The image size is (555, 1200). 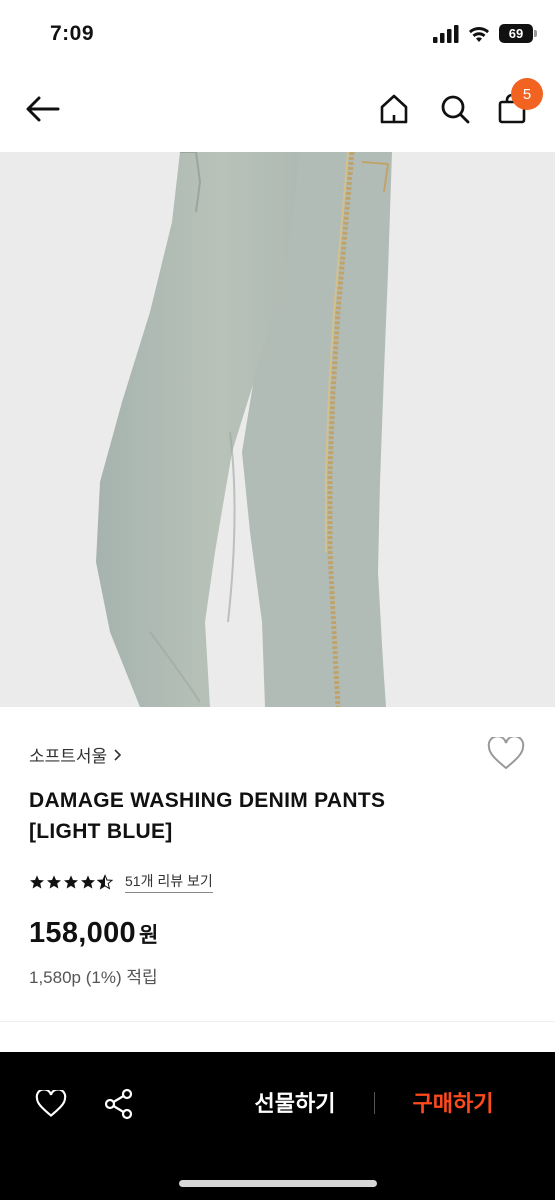 I want to click on product-title-line1: DAMAGE WASHING DENIM PANTS, so click(x=207, y=800).